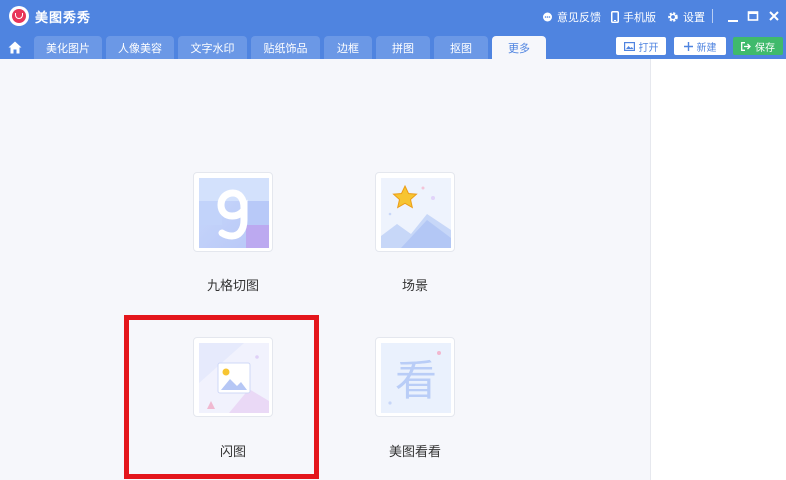 The image size is (786, 480). I want to click on minimize-icon, so click(733, 21).